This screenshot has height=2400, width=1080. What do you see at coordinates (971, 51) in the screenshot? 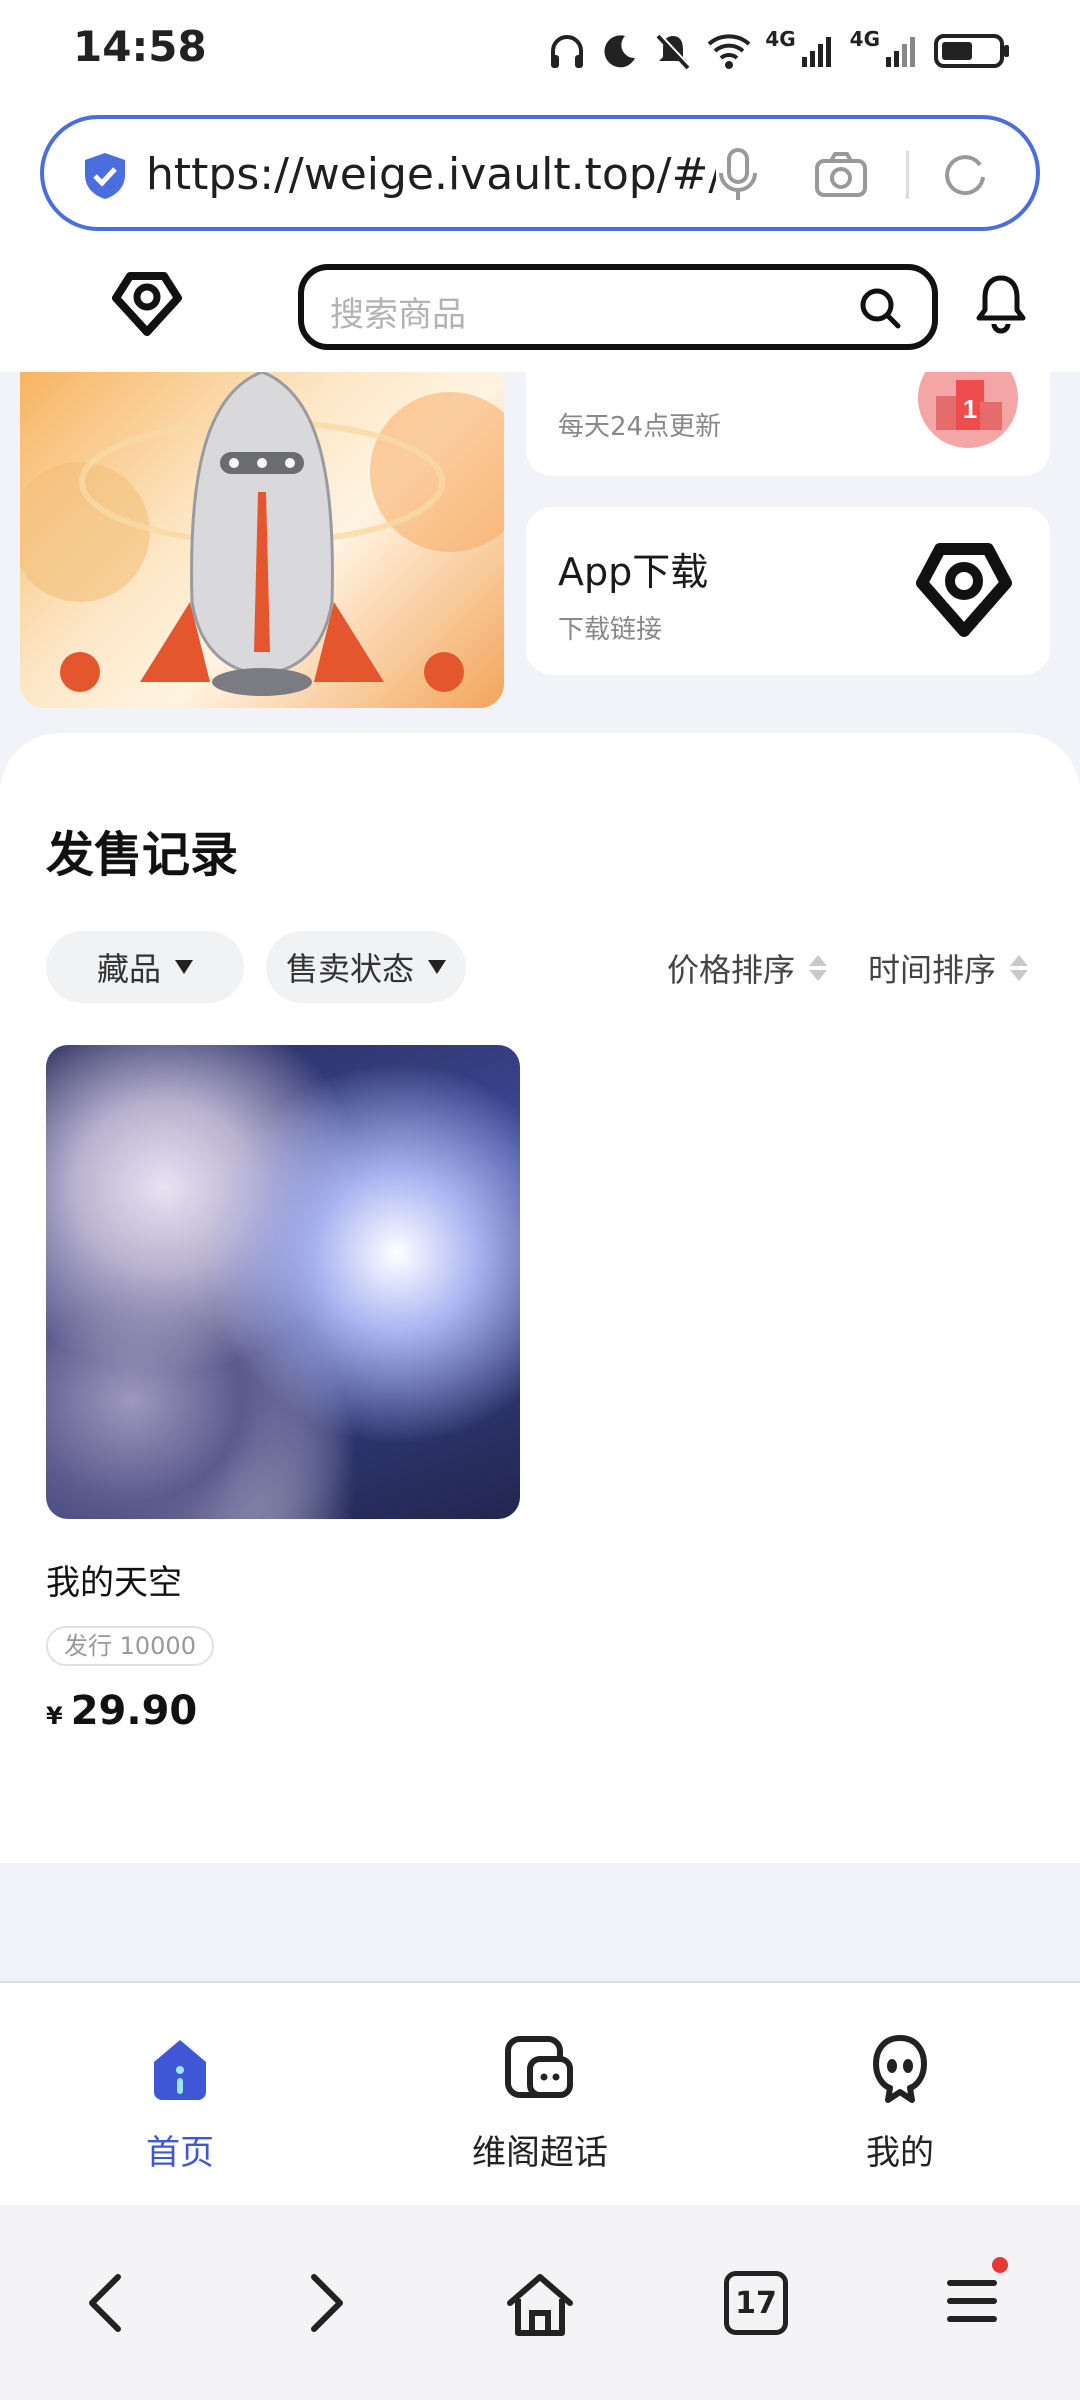
I see `battery-icon` at bounding box center [971, 51].